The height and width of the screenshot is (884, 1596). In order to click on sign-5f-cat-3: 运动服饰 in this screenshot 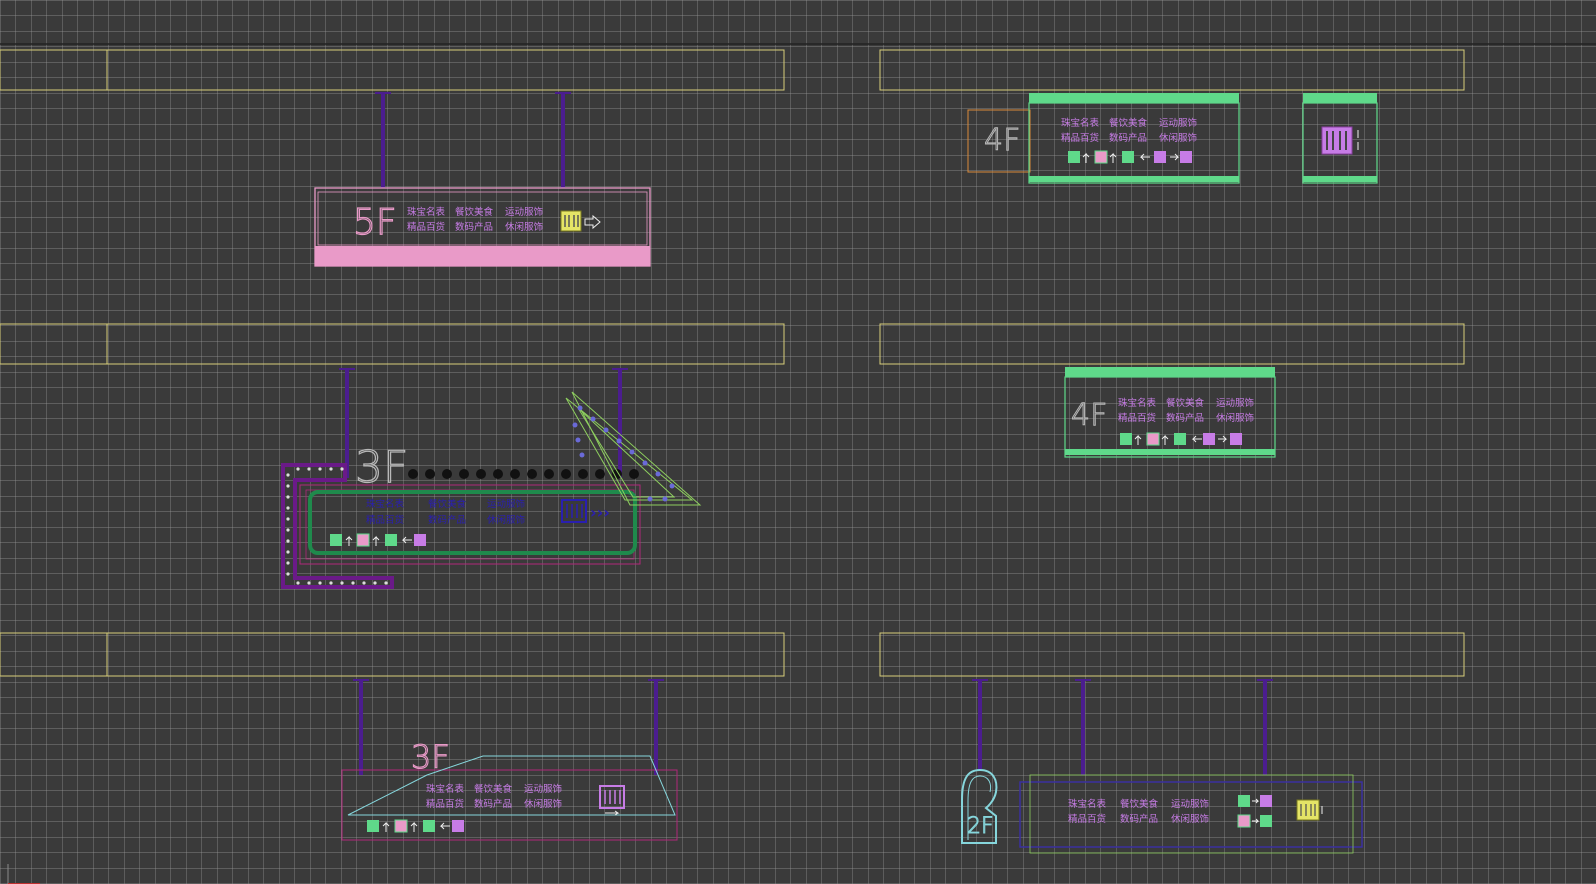, I will do `click(524, 212)`.